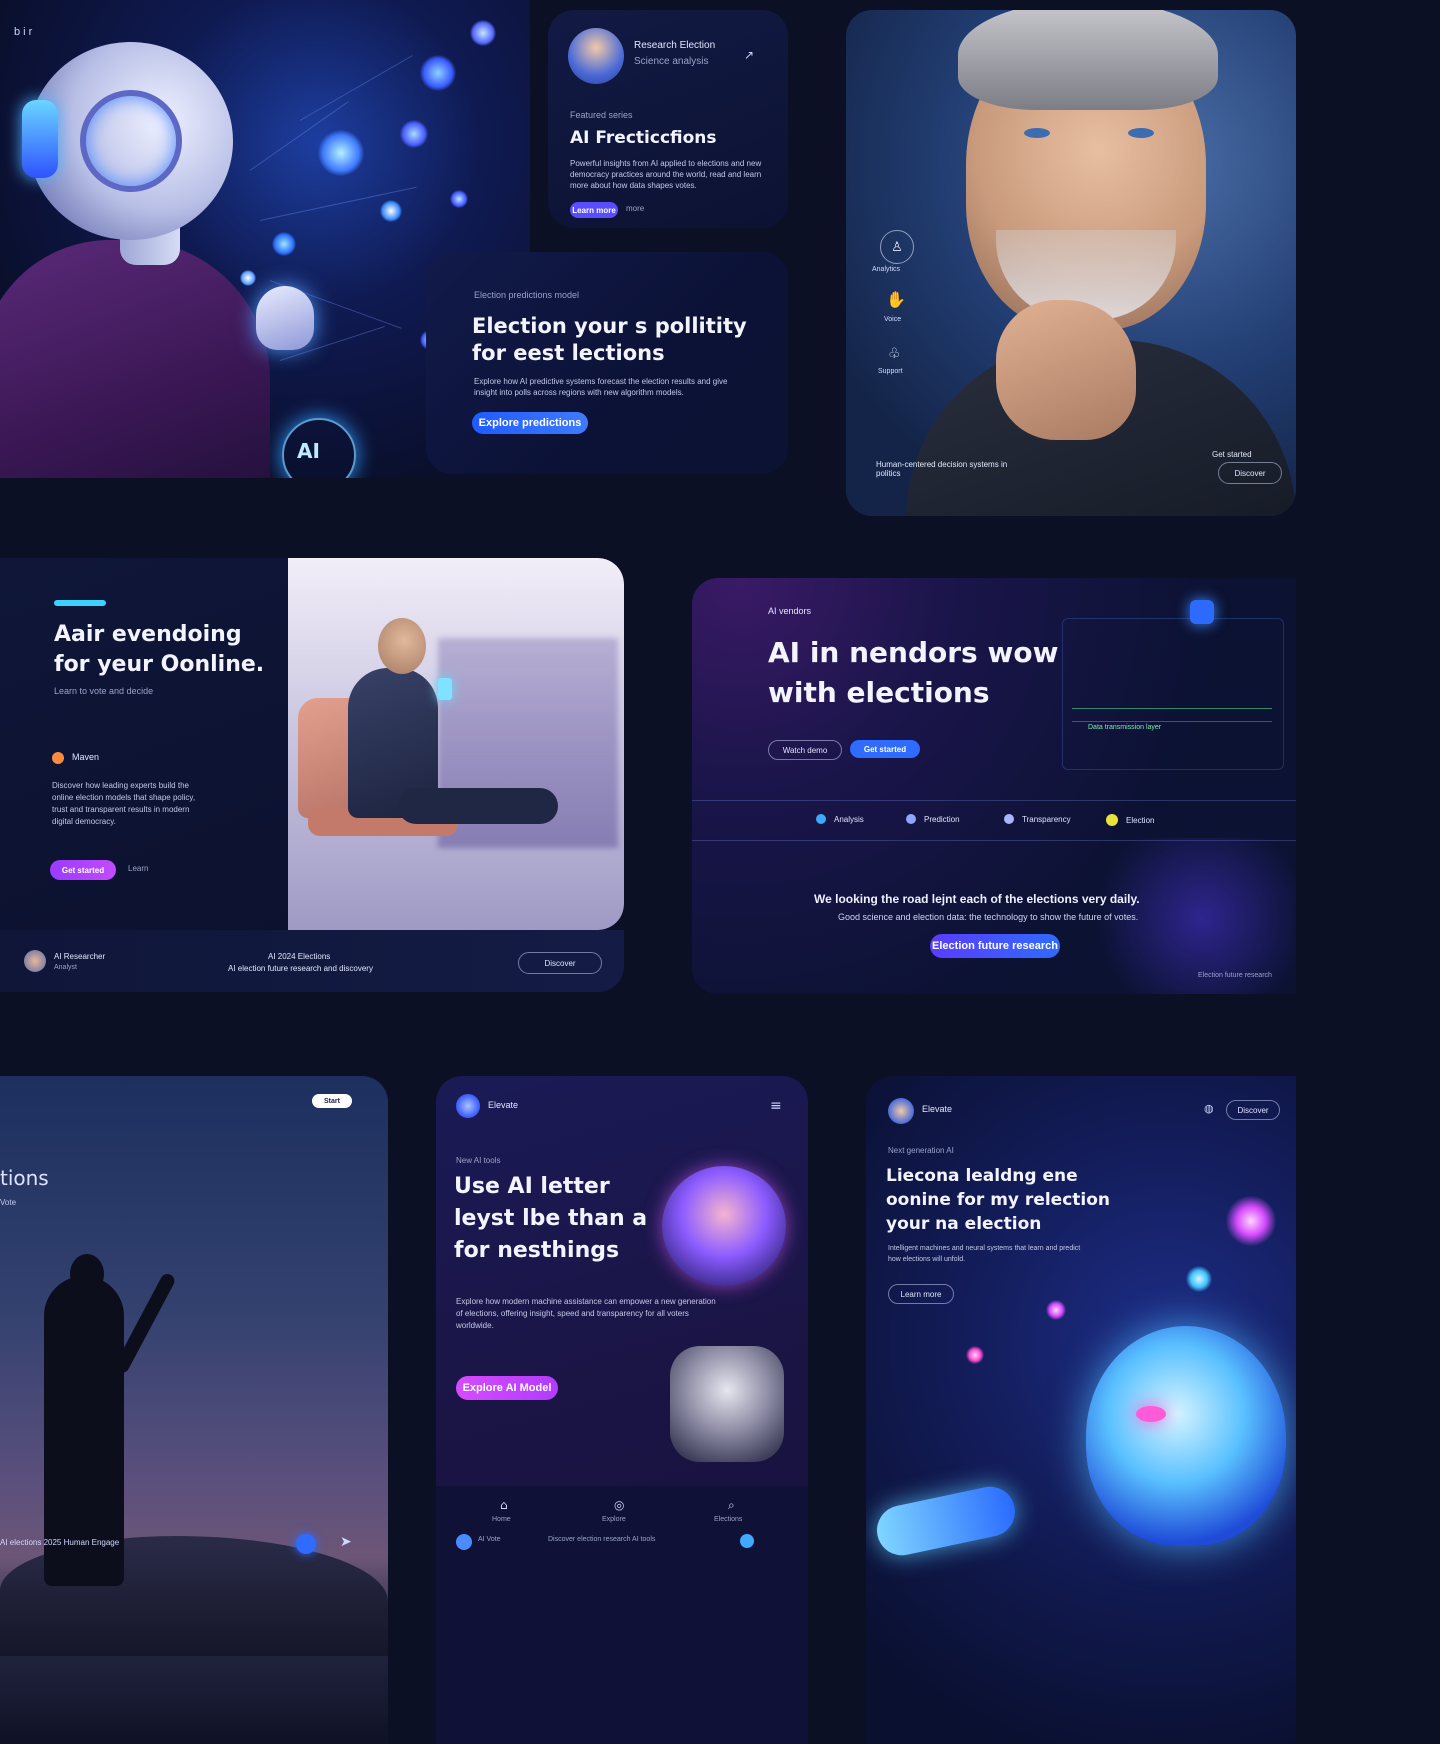 The image size is (1440, 1744). I want to click on side-icon-label: Support, so click(890, 371).